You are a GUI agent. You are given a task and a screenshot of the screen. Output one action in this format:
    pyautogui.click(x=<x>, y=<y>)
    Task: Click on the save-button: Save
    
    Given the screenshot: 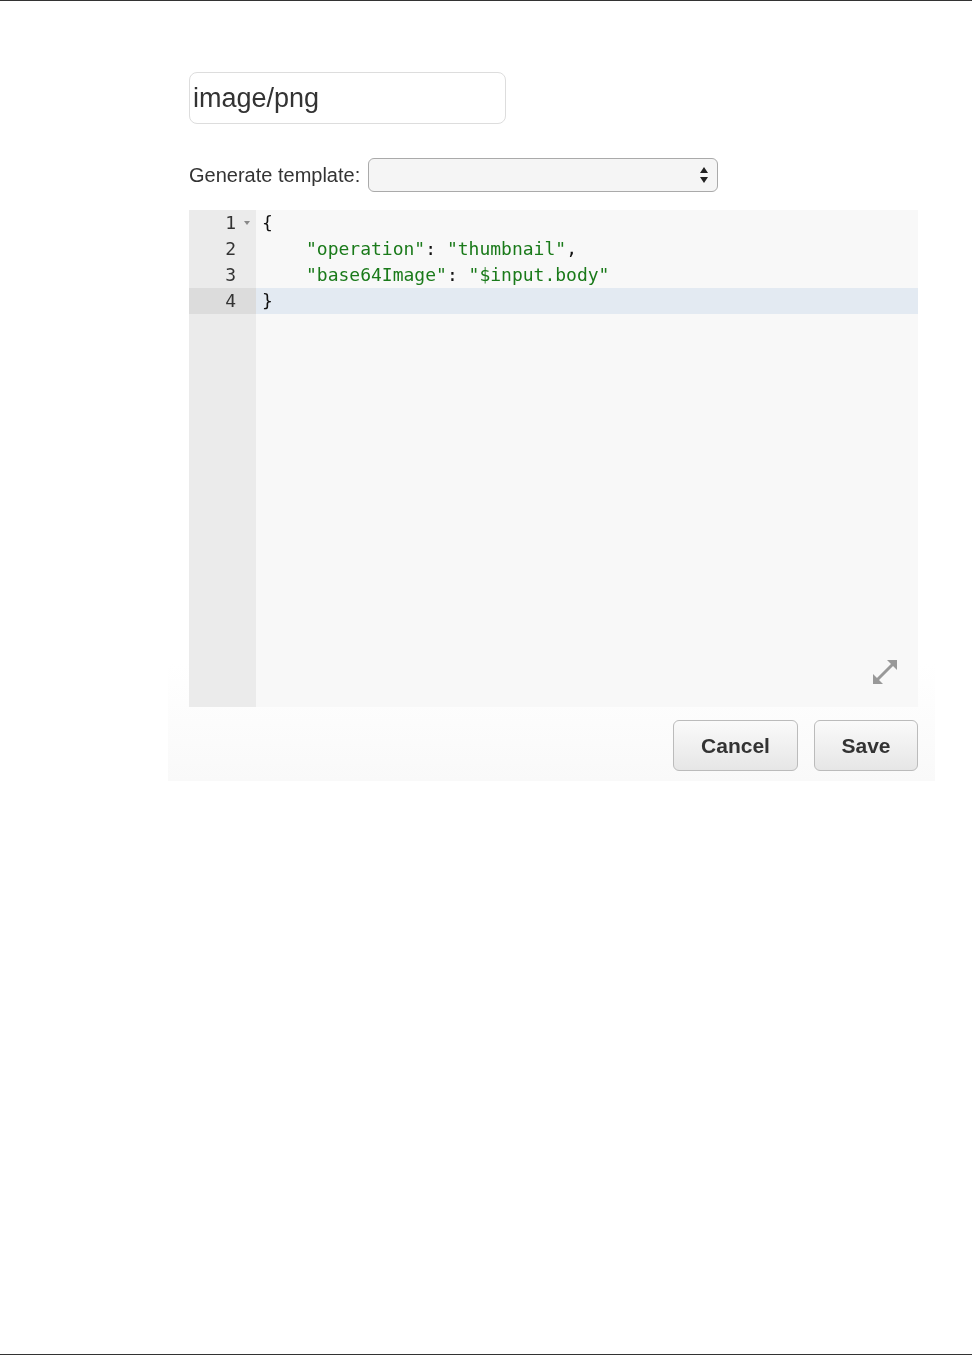 What is the action you would take?
    pyautogui.click(x=866, y=745)
    